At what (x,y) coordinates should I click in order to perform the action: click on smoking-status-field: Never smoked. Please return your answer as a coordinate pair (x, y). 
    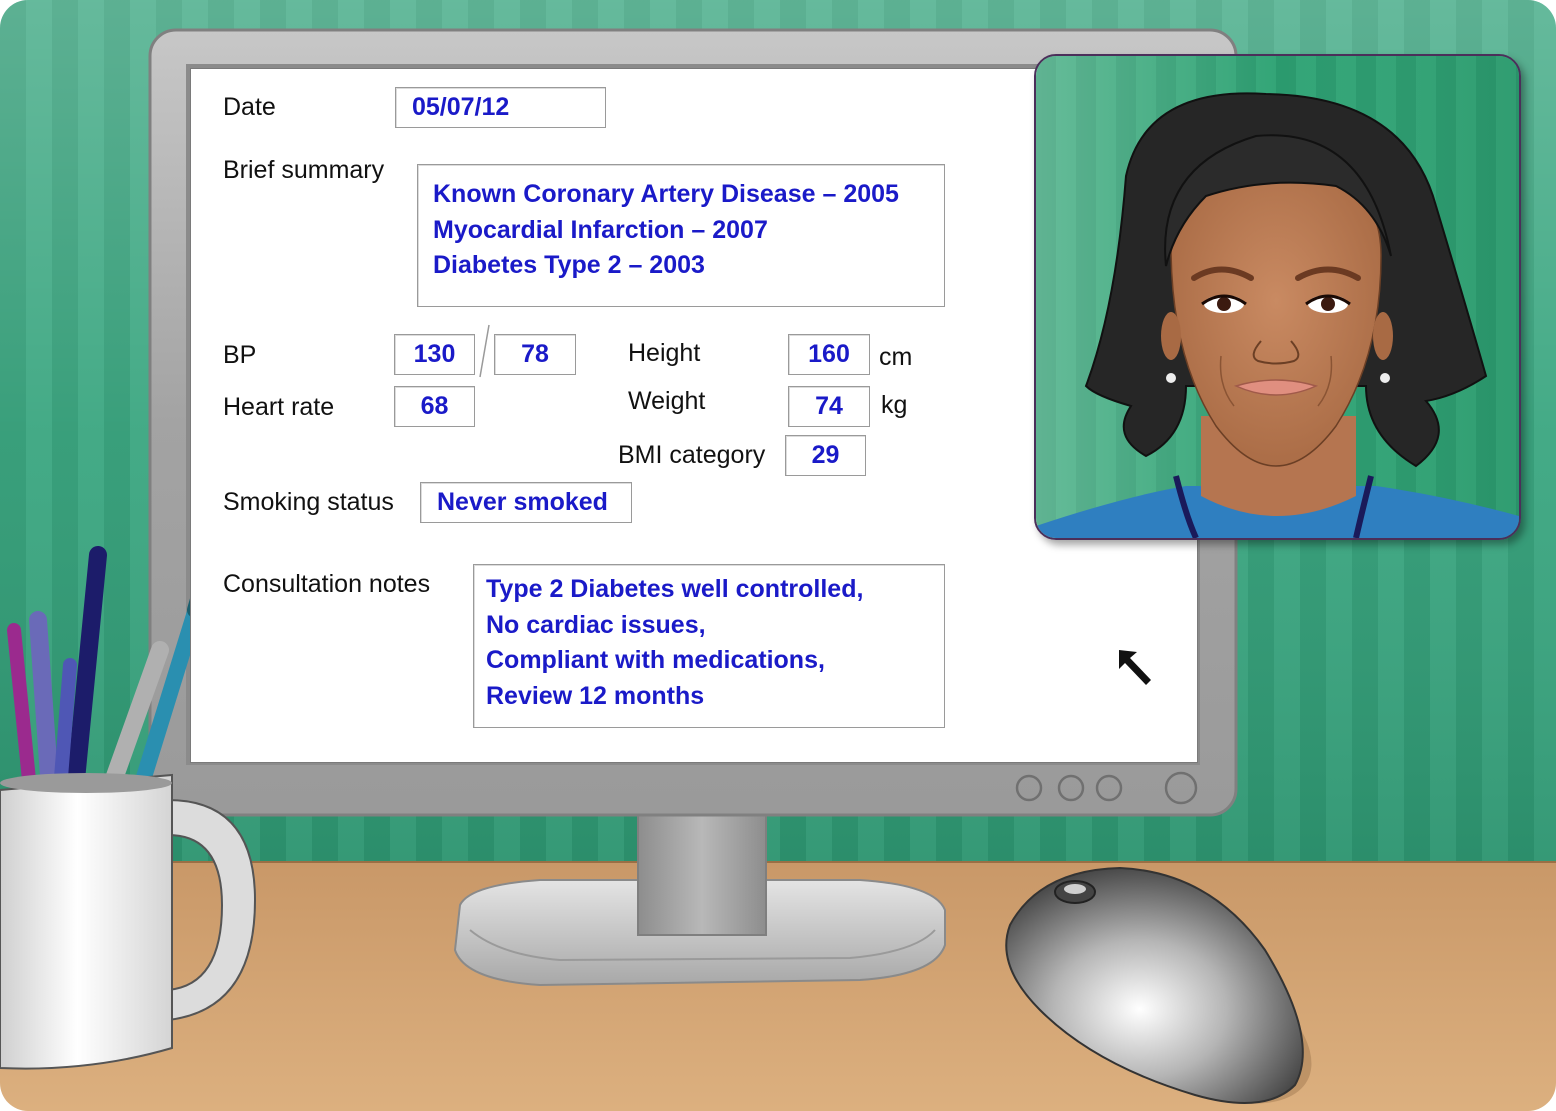
    Looking at the image, I should click on (526, 502).